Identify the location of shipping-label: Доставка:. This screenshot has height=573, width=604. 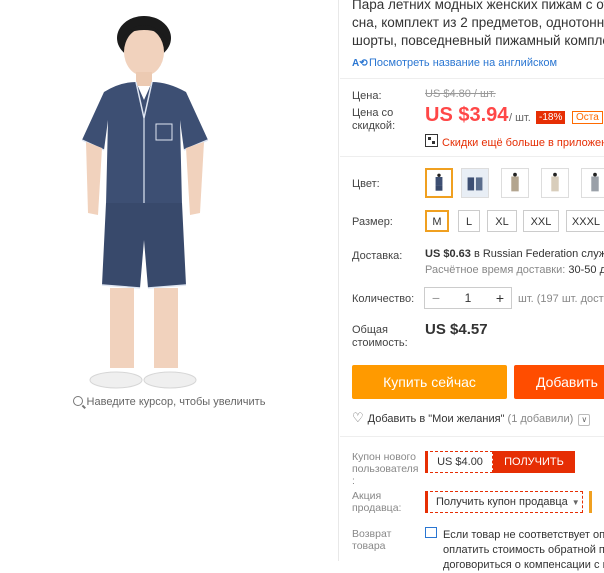
(377, 256).